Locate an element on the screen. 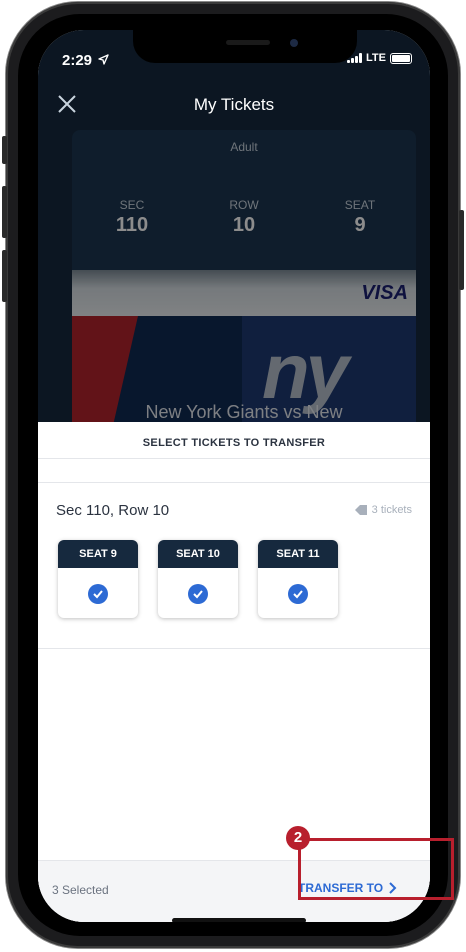 The image size is (466, 952). speaker is located at coordinates (248, 42).